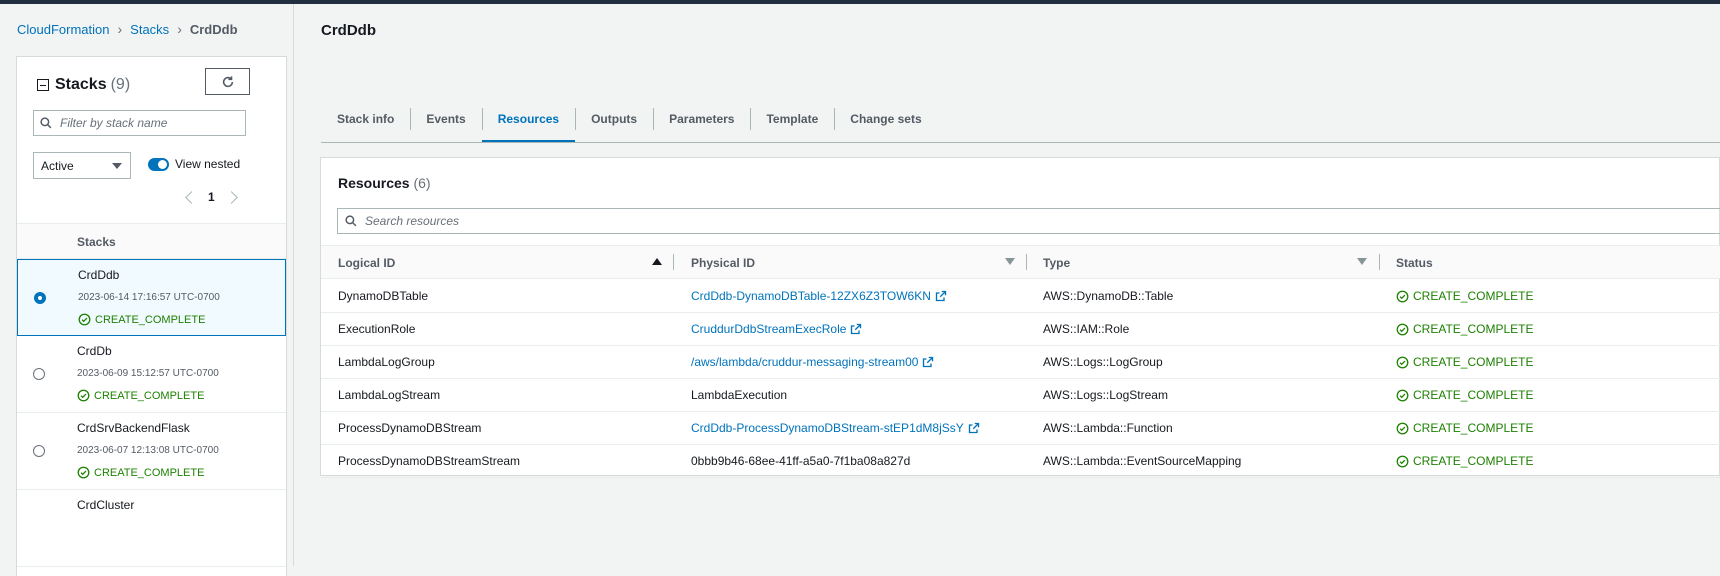 This screenshot has height=576, width=1720. Describe the element at coordinates (723, 263) in the screenshot. I see `column-header-physical-id: Physical ID` at that location.